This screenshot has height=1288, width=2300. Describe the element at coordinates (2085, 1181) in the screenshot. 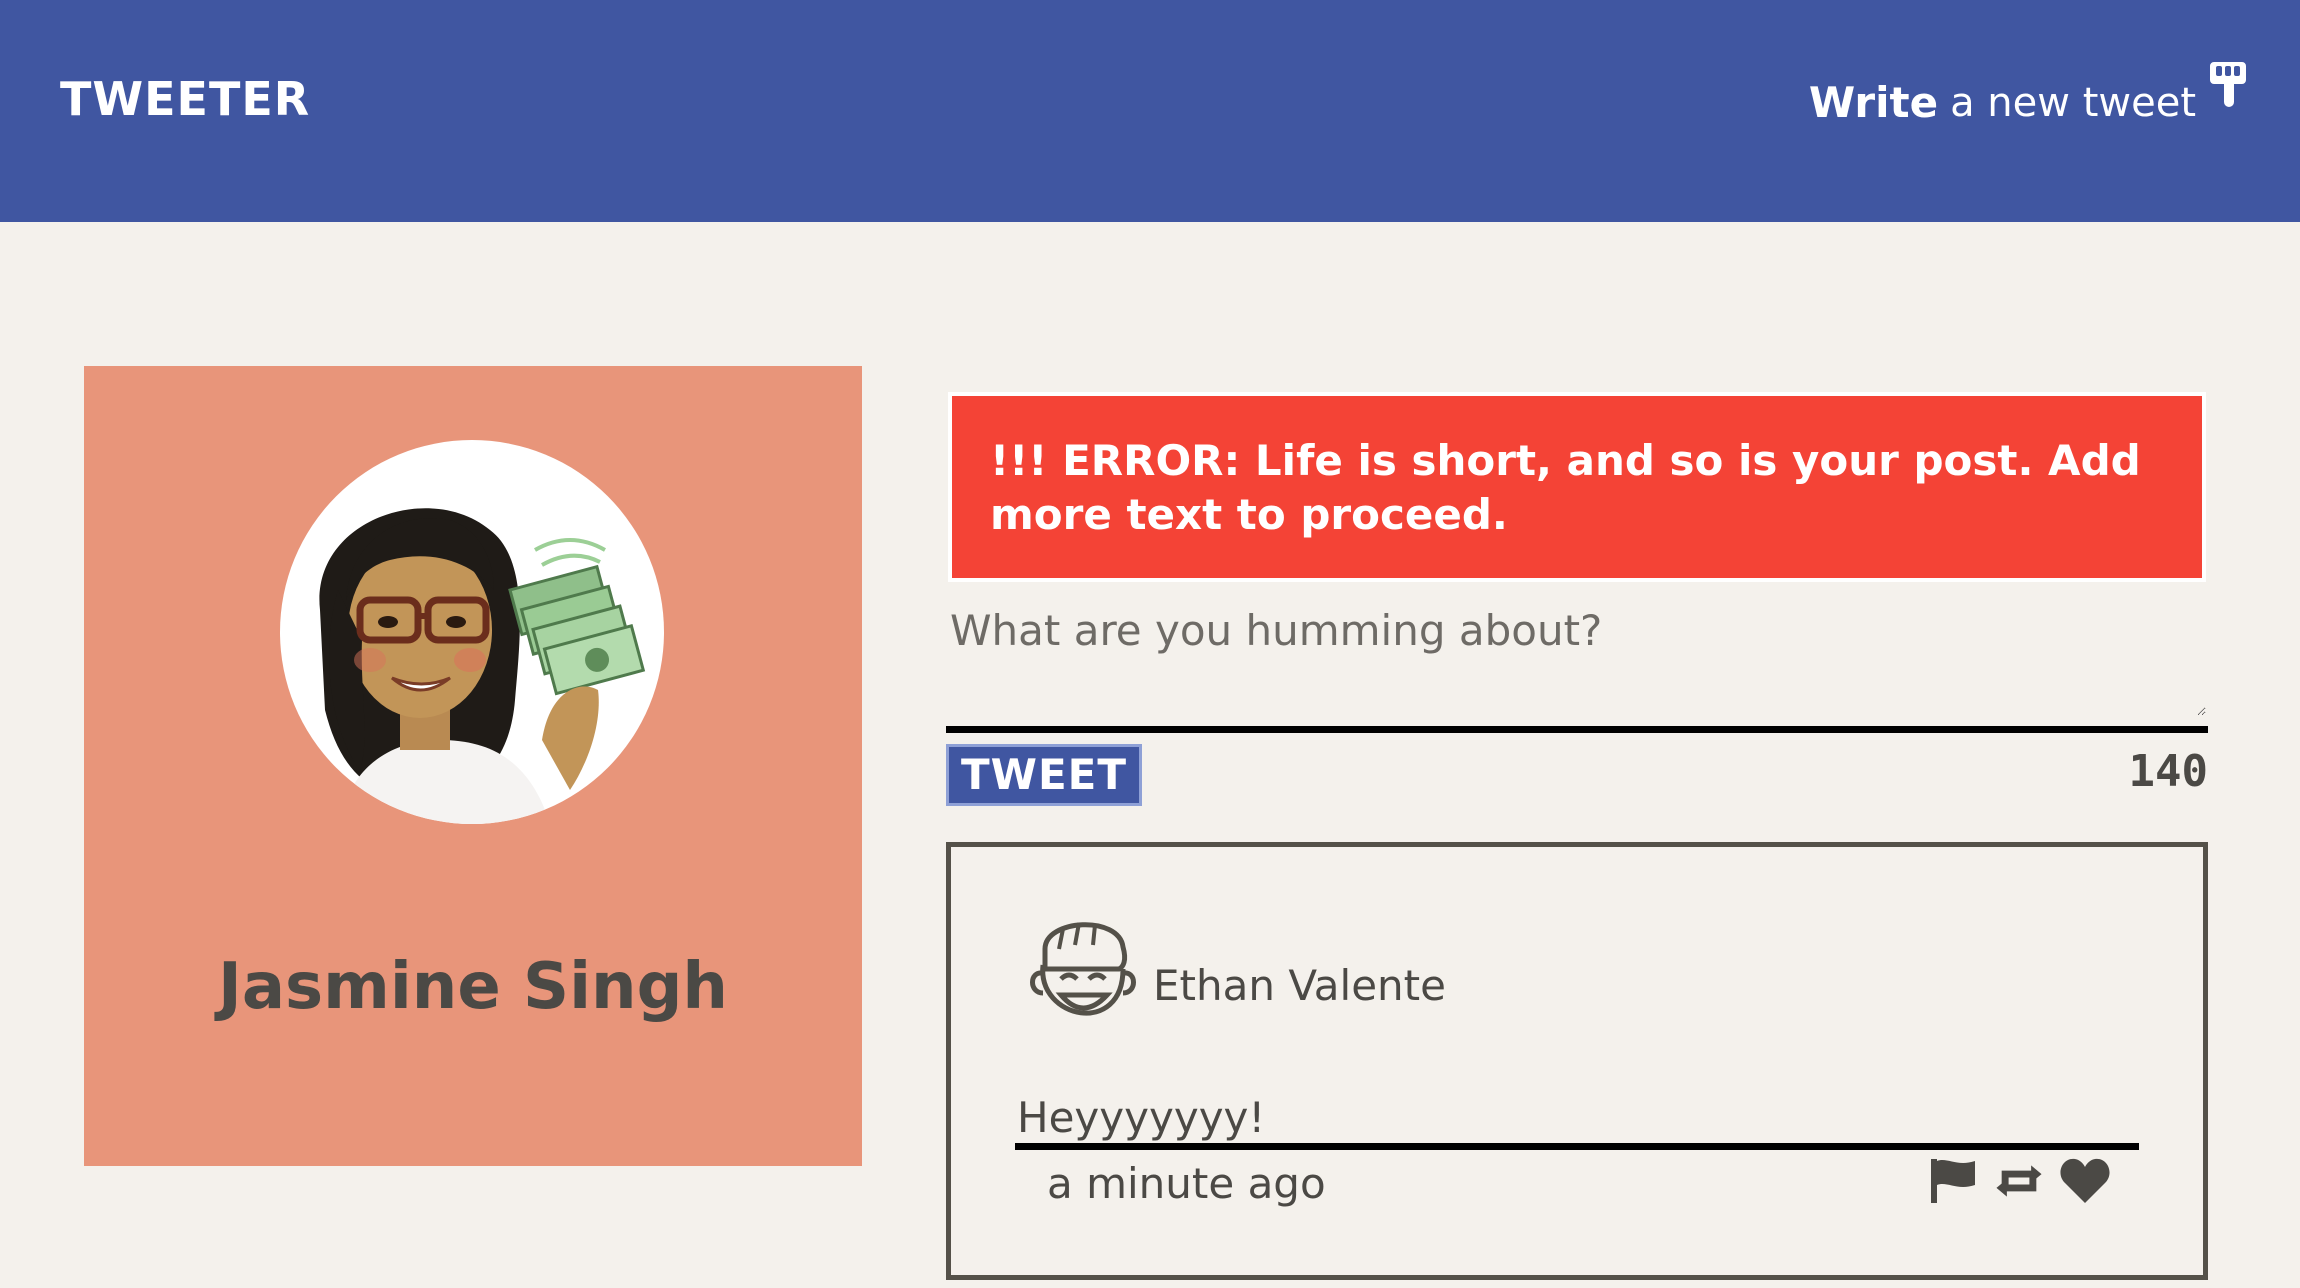

I see `heart-icon` at that location.